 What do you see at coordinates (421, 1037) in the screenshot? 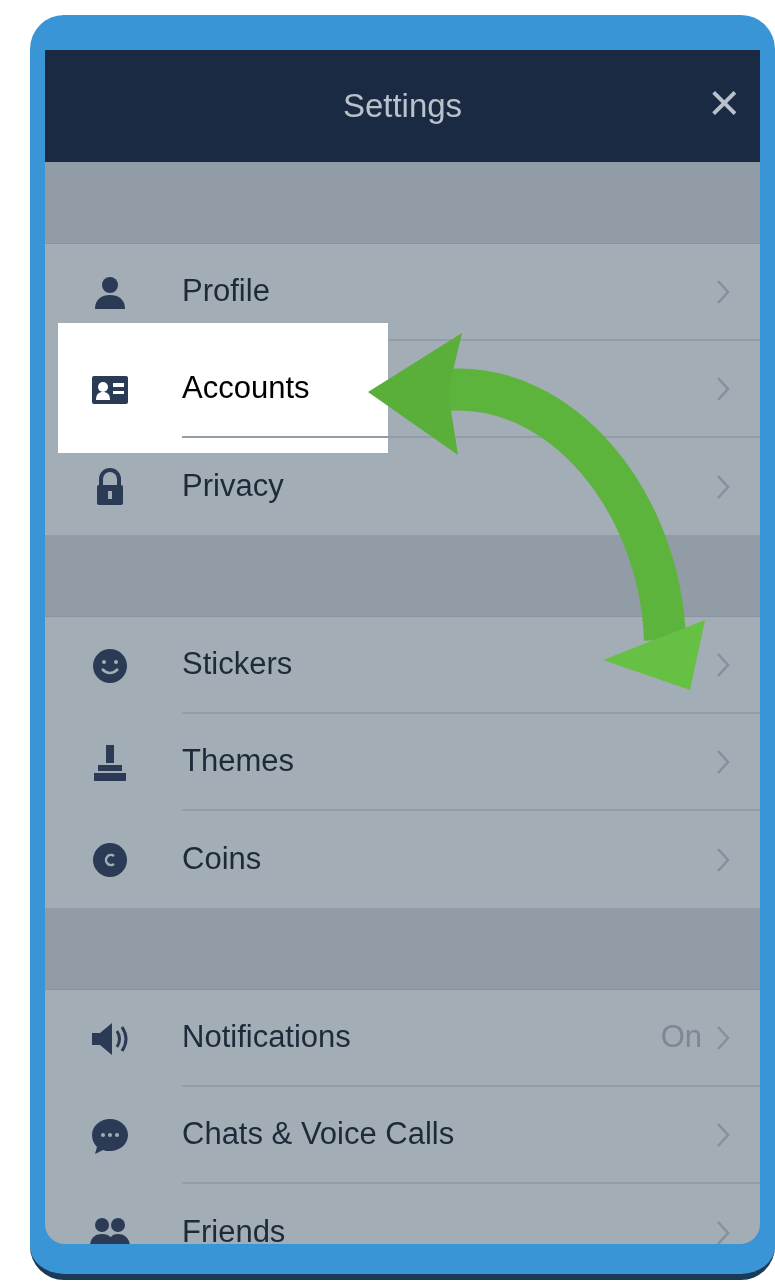
I see `menu-item-label: Notifications` at bounding box center [421, 1037].